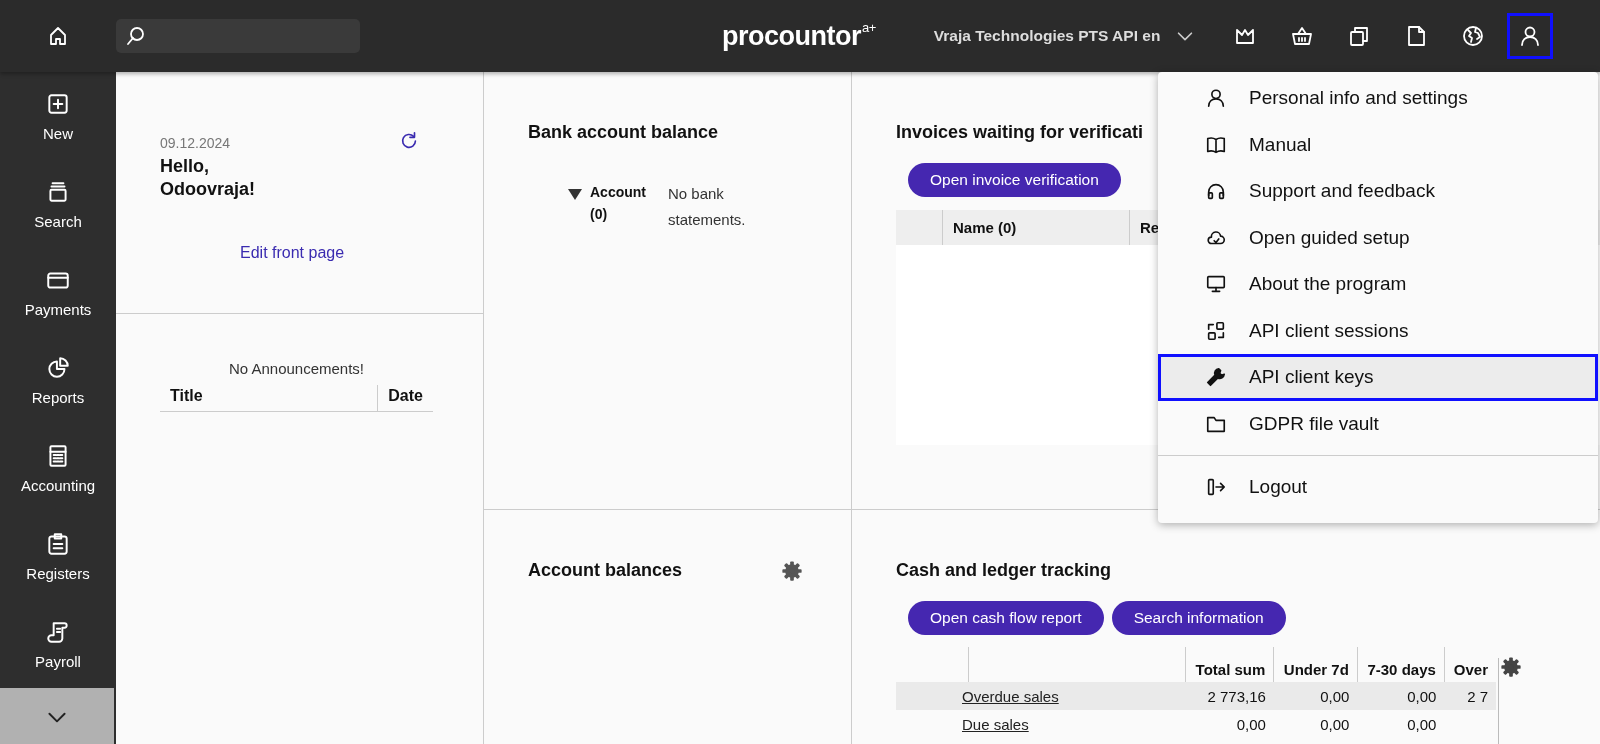 Image resolution: width=1600 pixels, height=744 pixels. What do you see at coordinates (1014, 180) in the screenshot?
I see `open-invoice-verification-button: Open invoice verification` at bounding box center [1014, 180].